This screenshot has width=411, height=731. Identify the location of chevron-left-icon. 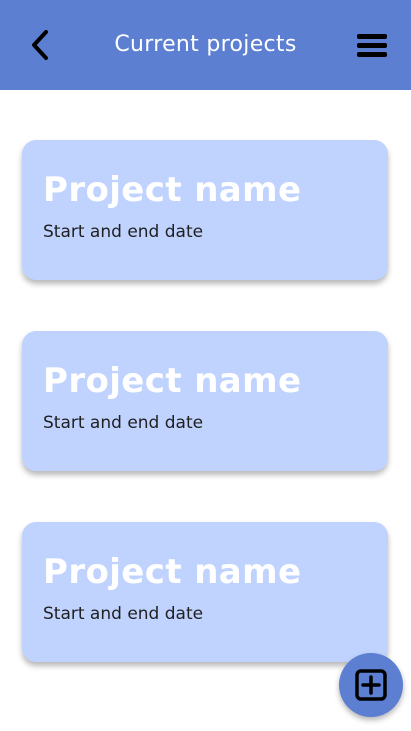
(40, 45).